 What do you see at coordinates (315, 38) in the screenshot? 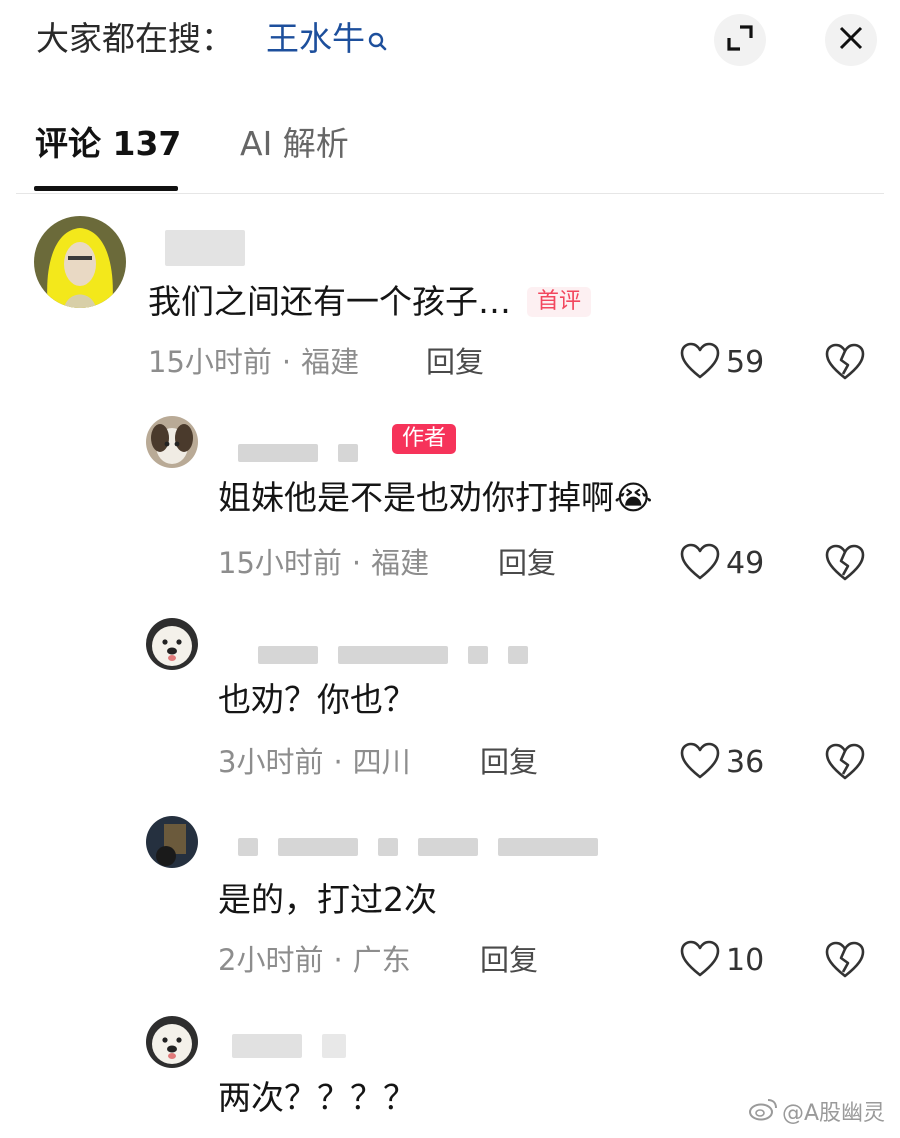
I see `search-suggestion-text: 王水牛` at bounding box center [315, 38].